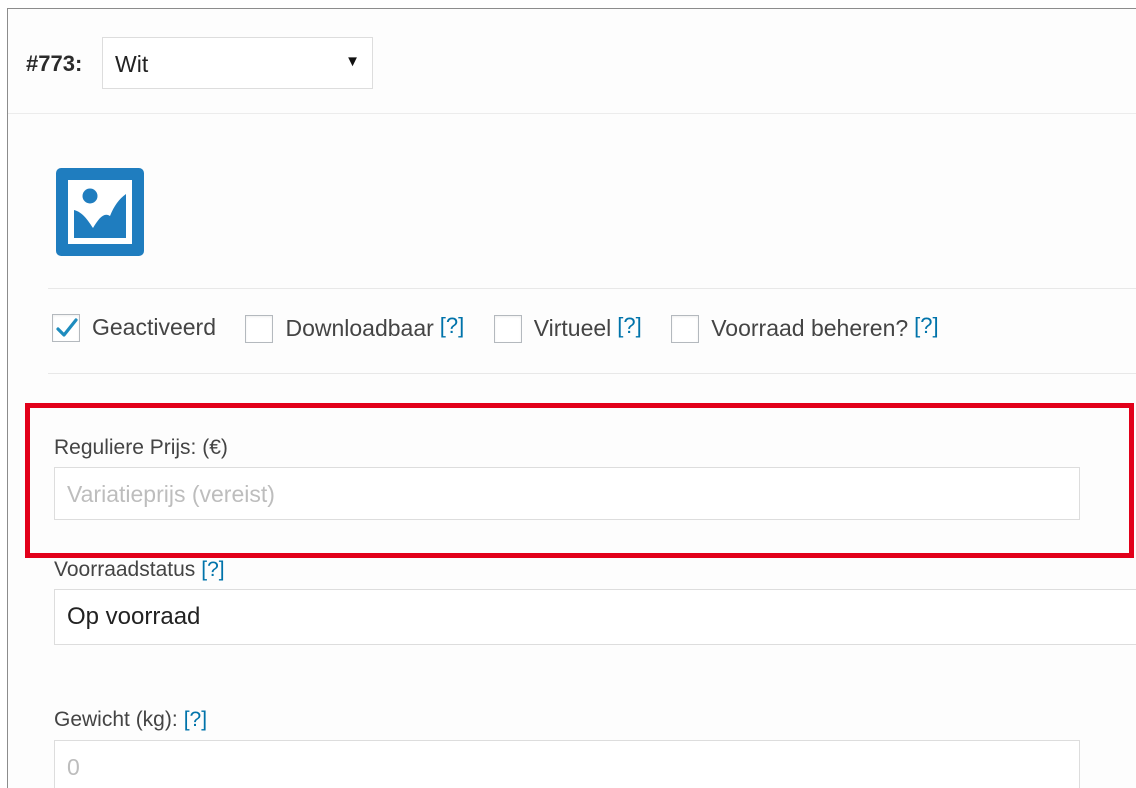 This screenshot has width=1136, height=788. What do you see at coordinates (567, 764) in the screenshot?
I see `weight-input: 0` at bounding box center [567, 764].